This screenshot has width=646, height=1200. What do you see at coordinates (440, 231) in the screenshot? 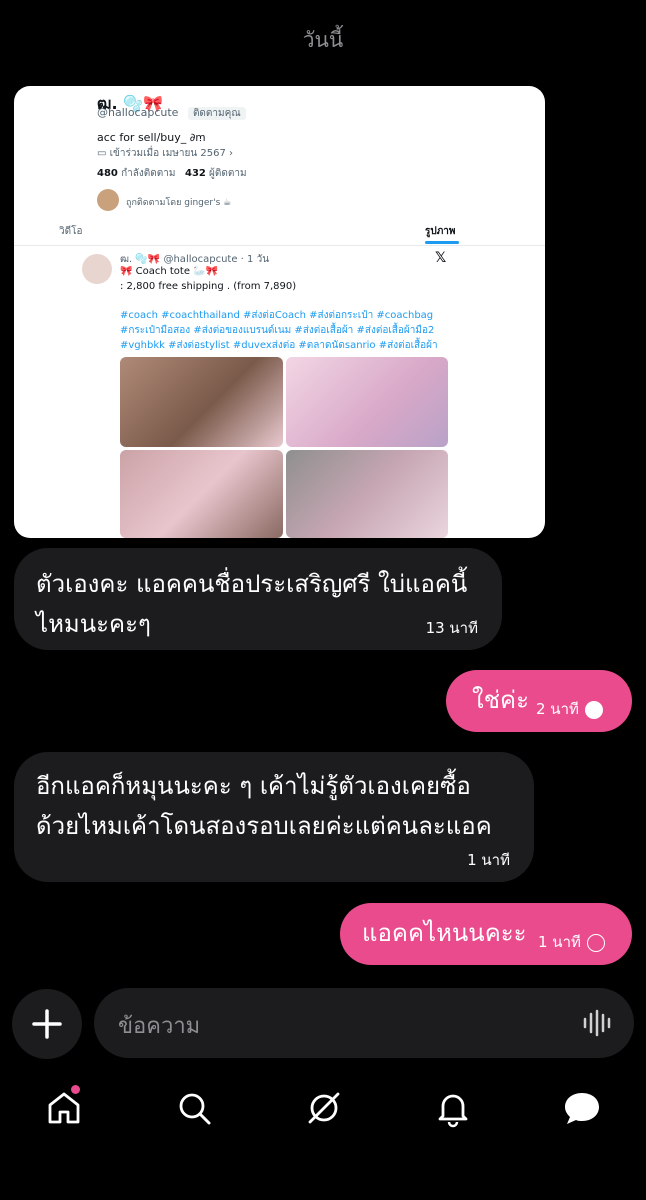
I see `tab-photos: รูปภาพ` at bounding box center [440, 231].